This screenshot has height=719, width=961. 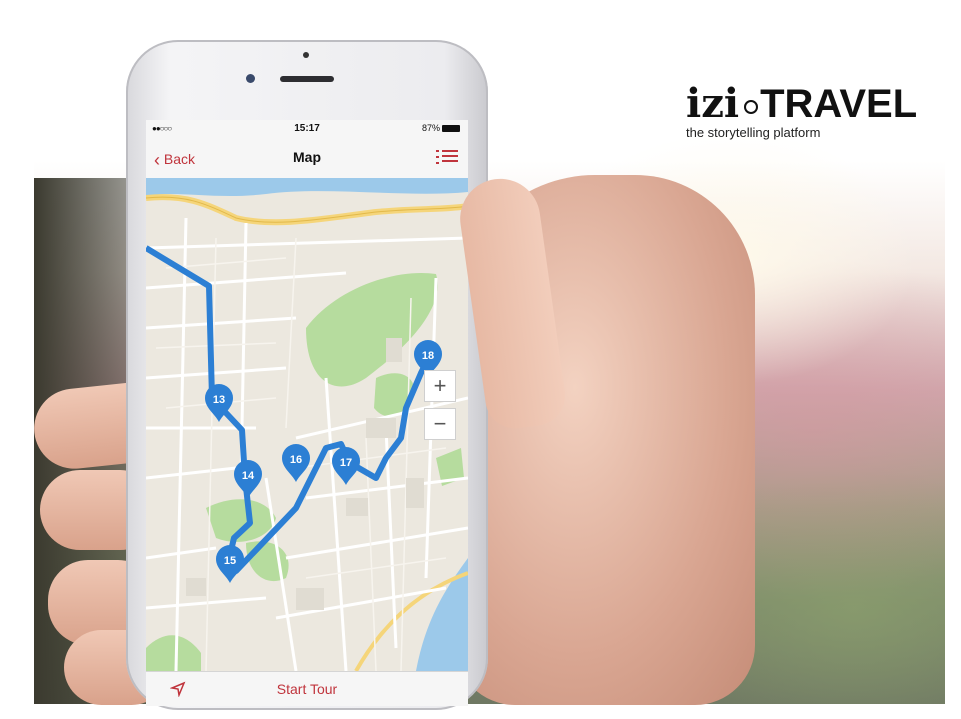 What do you see at coordinates (179, 159) in the screenshot?
I see `back-label: Back` at bounding box center [179, 159].